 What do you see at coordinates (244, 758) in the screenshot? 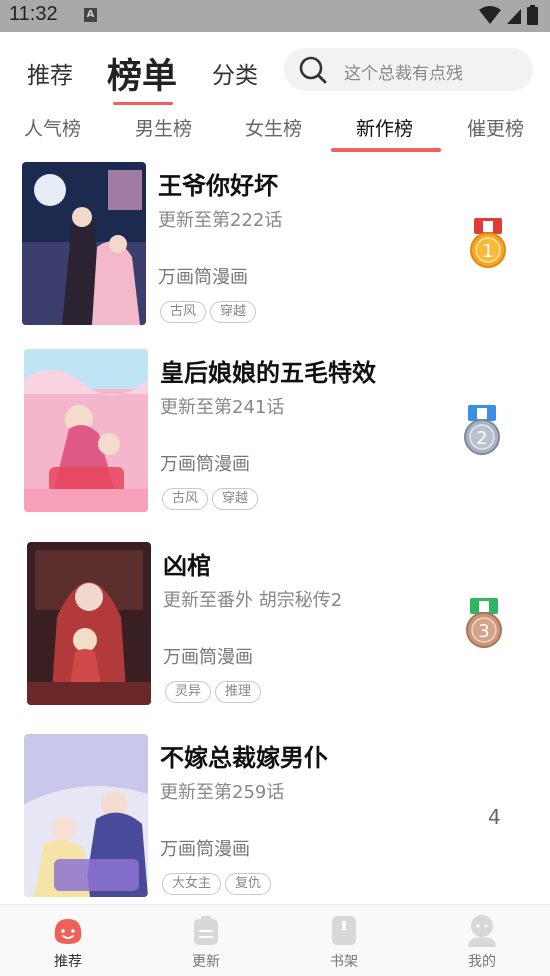
I see `comic-title: 不嫁总裁嫁男仆` at bounding box center [244, 758].